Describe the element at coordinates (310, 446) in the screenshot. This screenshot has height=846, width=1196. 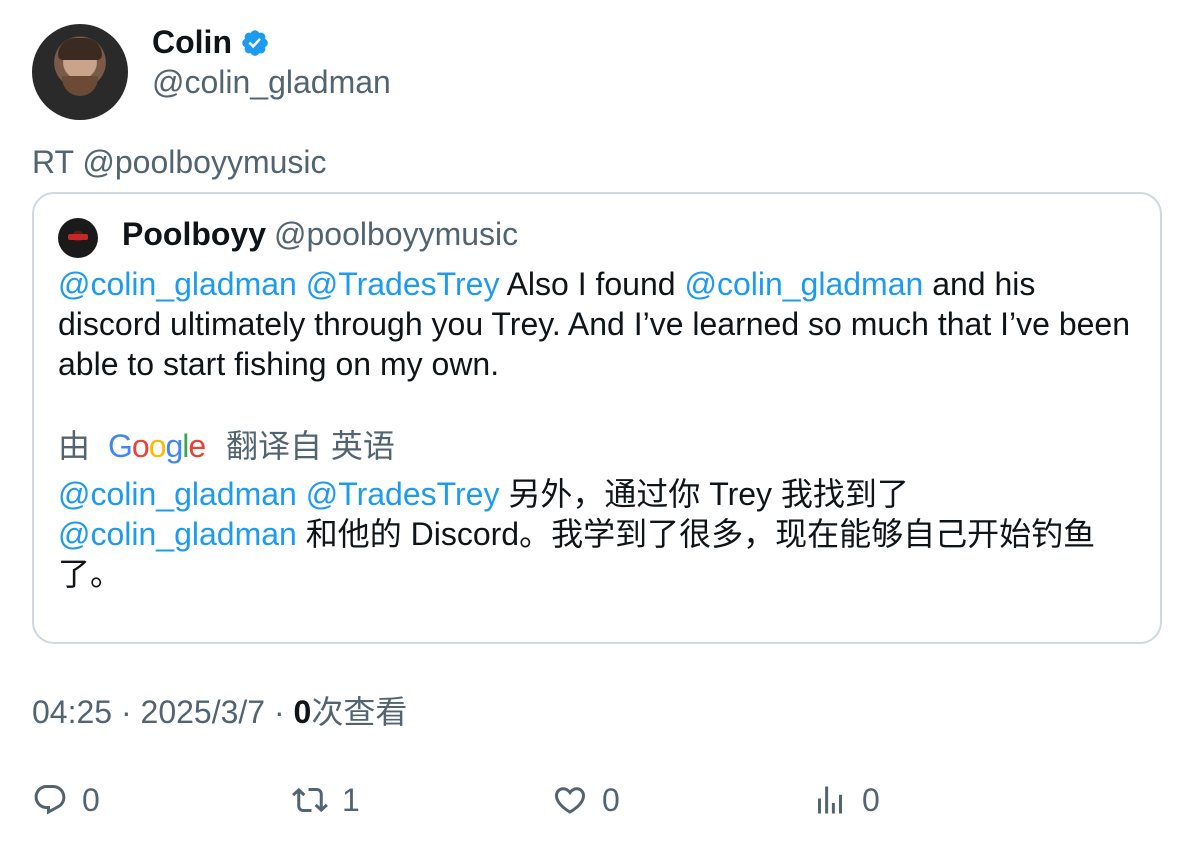
I see `translated-from-label: 翻译自 英语` at that location.